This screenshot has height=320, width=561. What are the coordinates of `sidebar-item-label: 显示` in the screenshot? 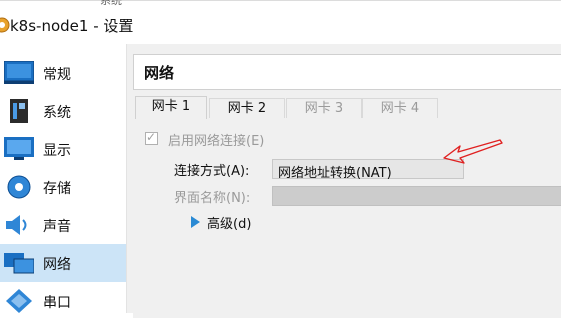 It's located at (57, 151).